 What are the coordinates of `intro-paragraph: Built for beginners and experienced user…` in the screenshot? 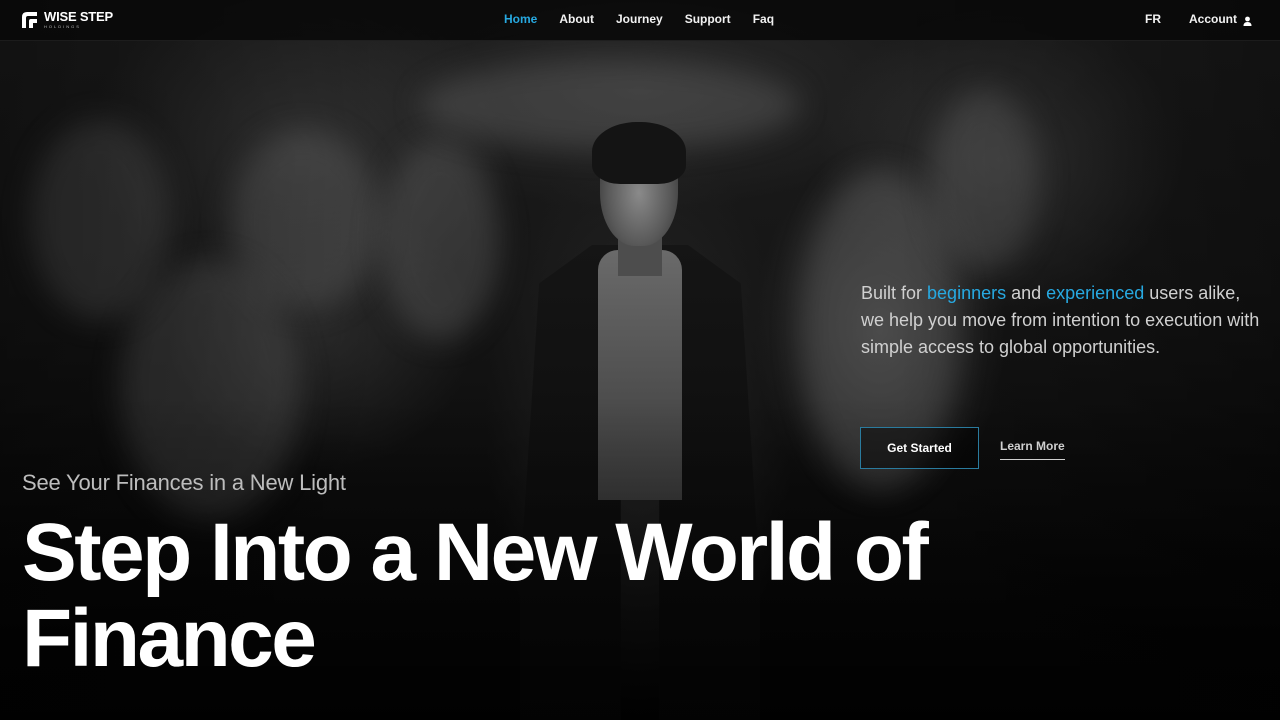 It's located at (1061, 320).